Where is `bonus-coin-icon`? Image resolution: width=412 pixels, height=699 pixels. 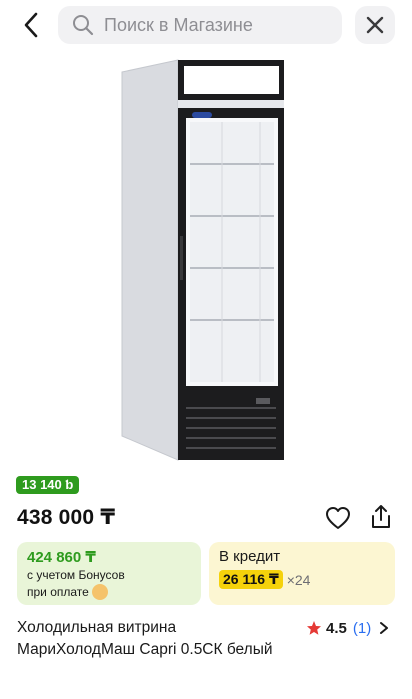
bonus-coin-icon is located at coordinates (99, 592).